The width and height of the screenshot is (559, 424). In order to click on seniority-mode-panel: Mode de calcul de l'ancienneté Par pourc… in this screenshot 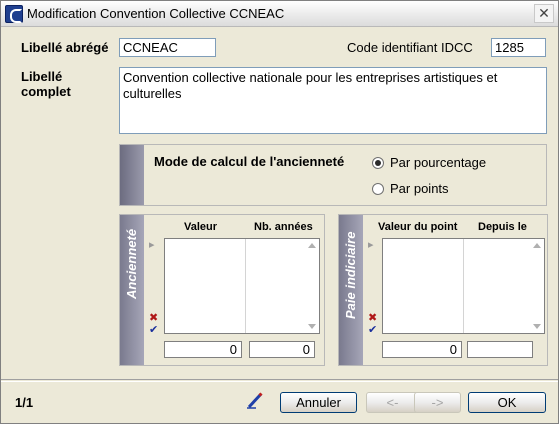, I will do `click(333, 175)`.